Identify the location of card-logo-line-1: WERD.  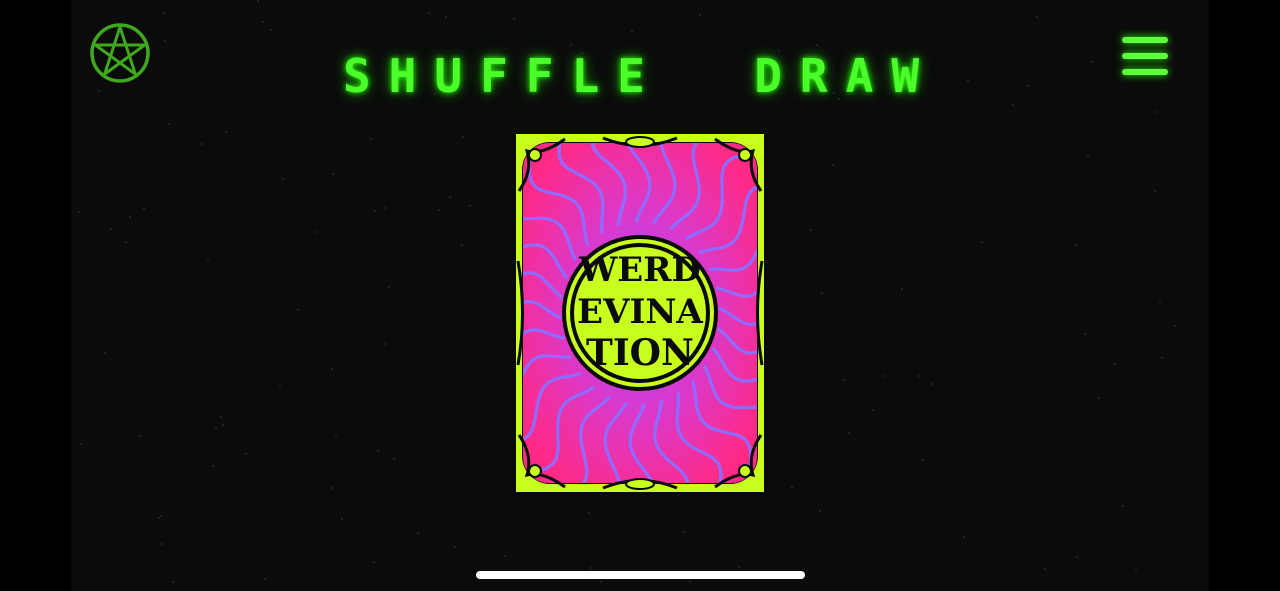
(639, 270).